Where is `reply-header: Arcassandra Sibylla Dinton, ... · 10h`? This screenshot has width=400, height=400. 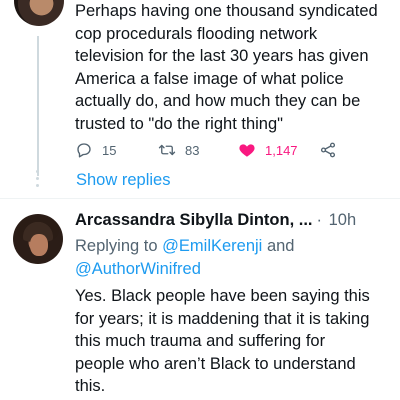
reply-header: Arcassandra Sibylla Dinton, ... · 10h is located at coordinates (235, 222).